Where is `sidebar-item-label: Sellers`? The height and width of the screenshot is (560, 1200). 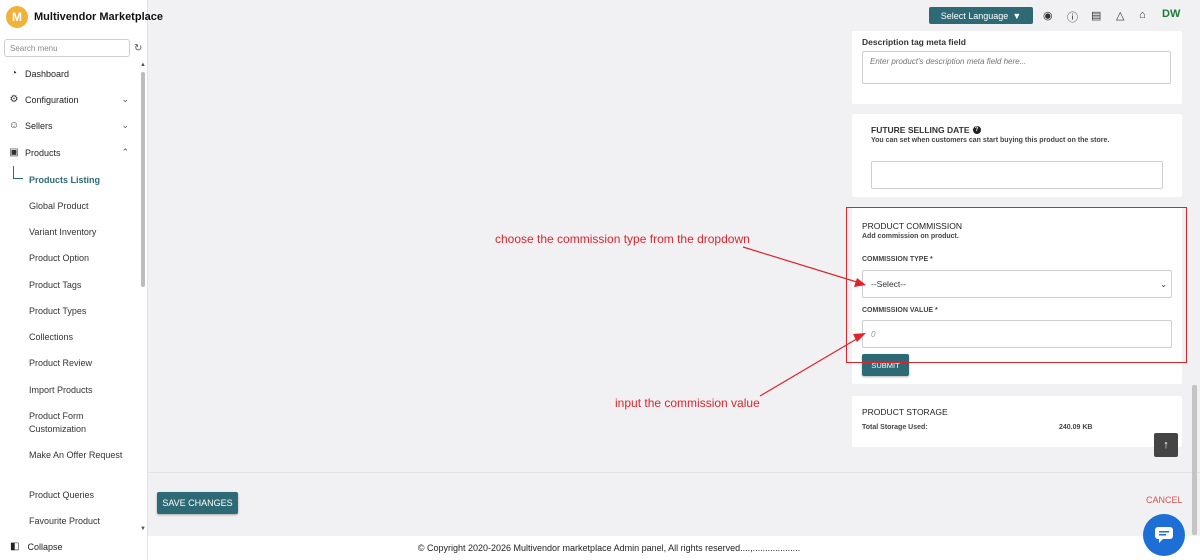
sidebar-item-label: Sellers is located at coordinates (39, 125).